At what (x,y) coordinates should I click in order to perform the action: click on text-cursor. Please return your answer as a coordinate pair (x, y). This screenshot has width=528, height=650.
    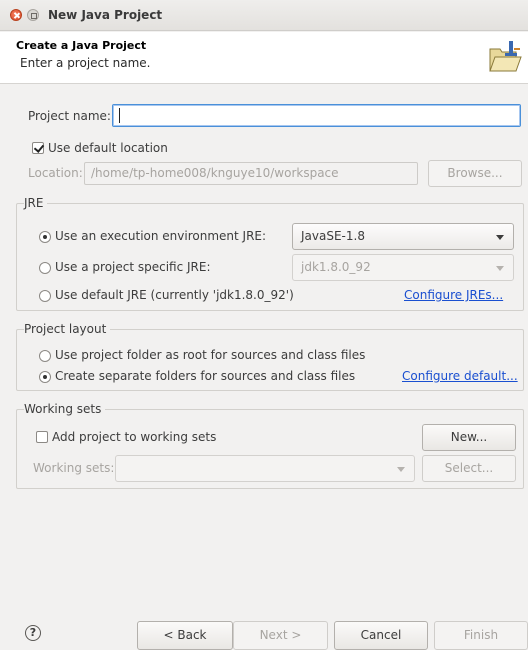
    Looking at the image, I should click on (119, 115).